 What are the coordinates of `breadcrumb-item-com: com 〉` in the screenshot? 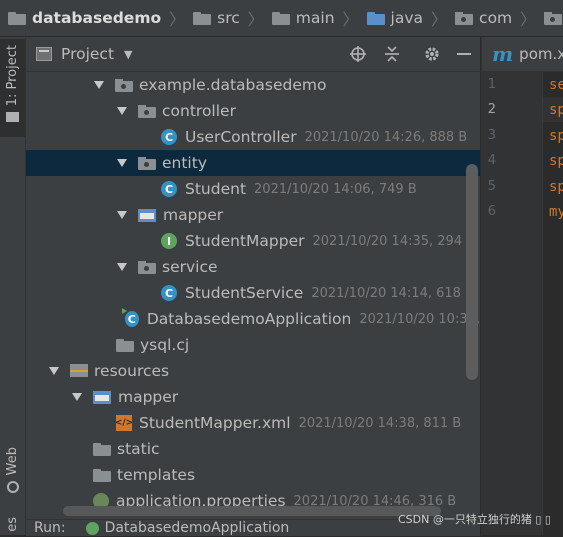 It's located at (491, 18).